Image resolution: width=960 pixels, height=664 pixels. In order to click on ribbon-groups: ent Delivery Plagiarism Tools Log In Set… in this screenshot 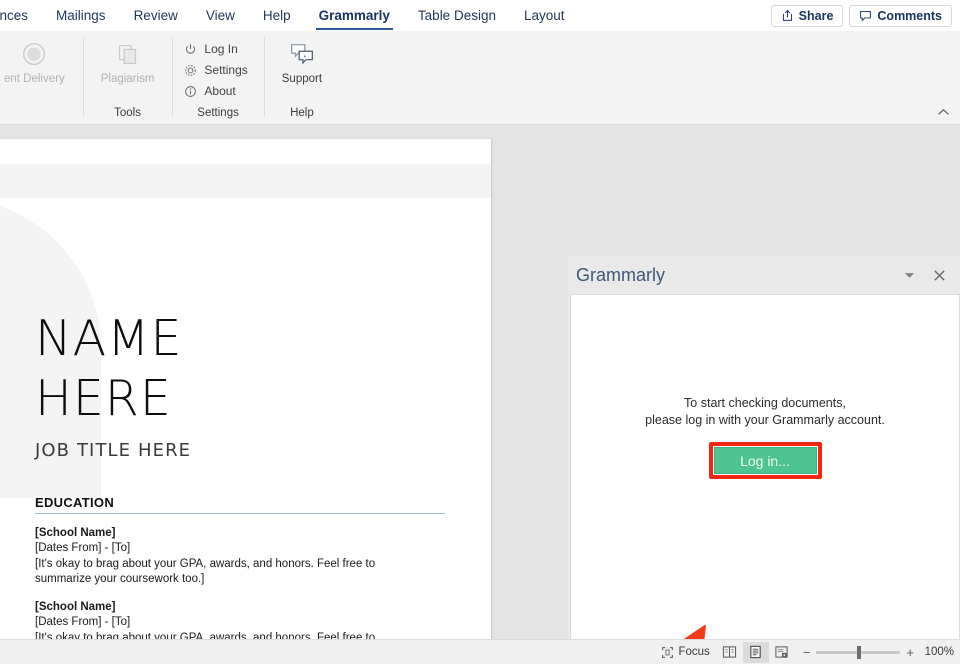, I will do `click(480, 78)`.